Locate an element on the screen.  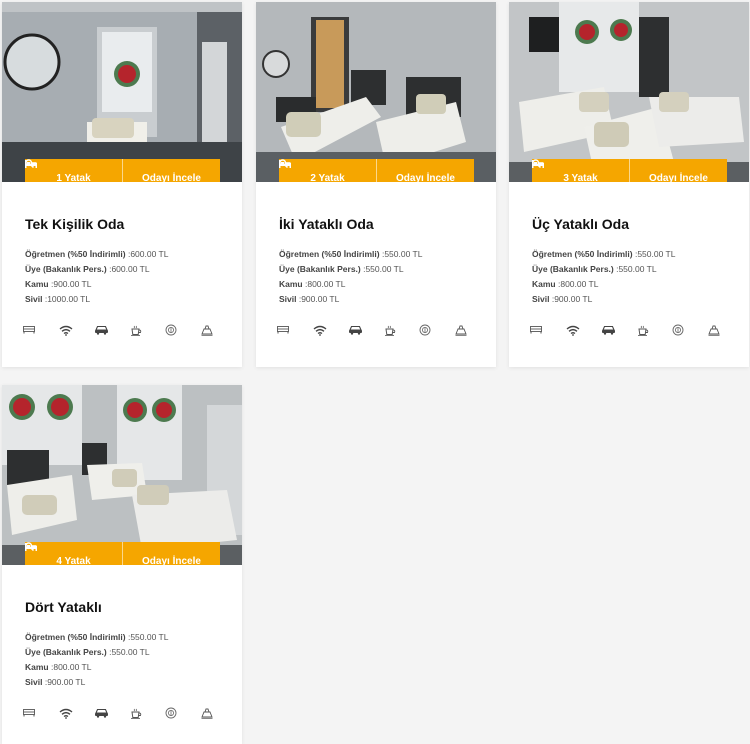
bed-count-label: 3 Yatak is located at coordinates (580, 177).